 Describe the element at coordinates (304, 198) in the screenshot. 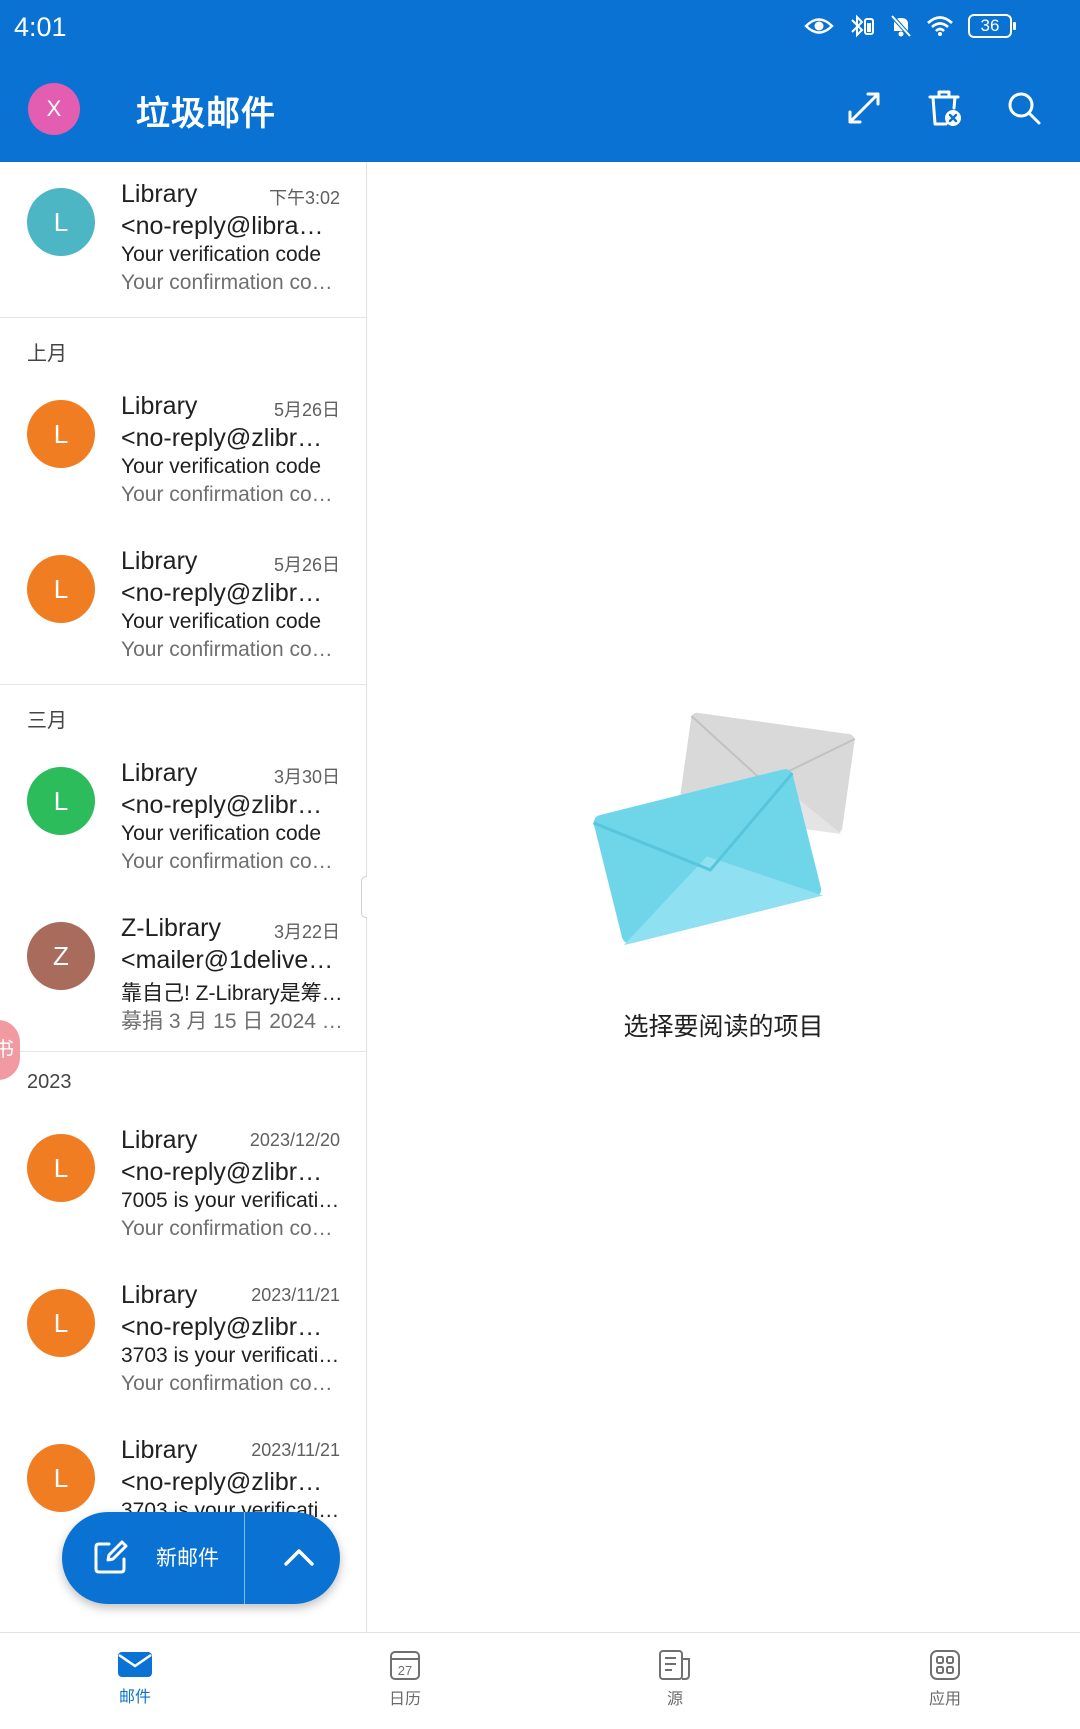

I see `mail-date: 下午3:02` at that location.